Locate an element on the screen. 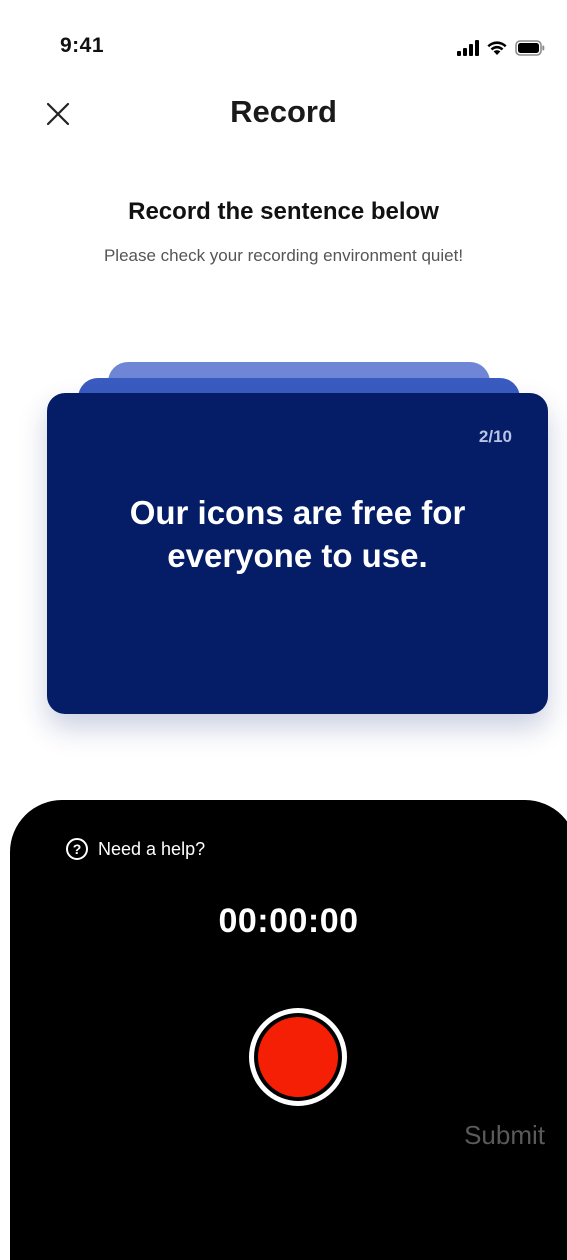 This screenshot has height=1260, width=567. submit-button: Submit is located at coordinates (504, 1135).